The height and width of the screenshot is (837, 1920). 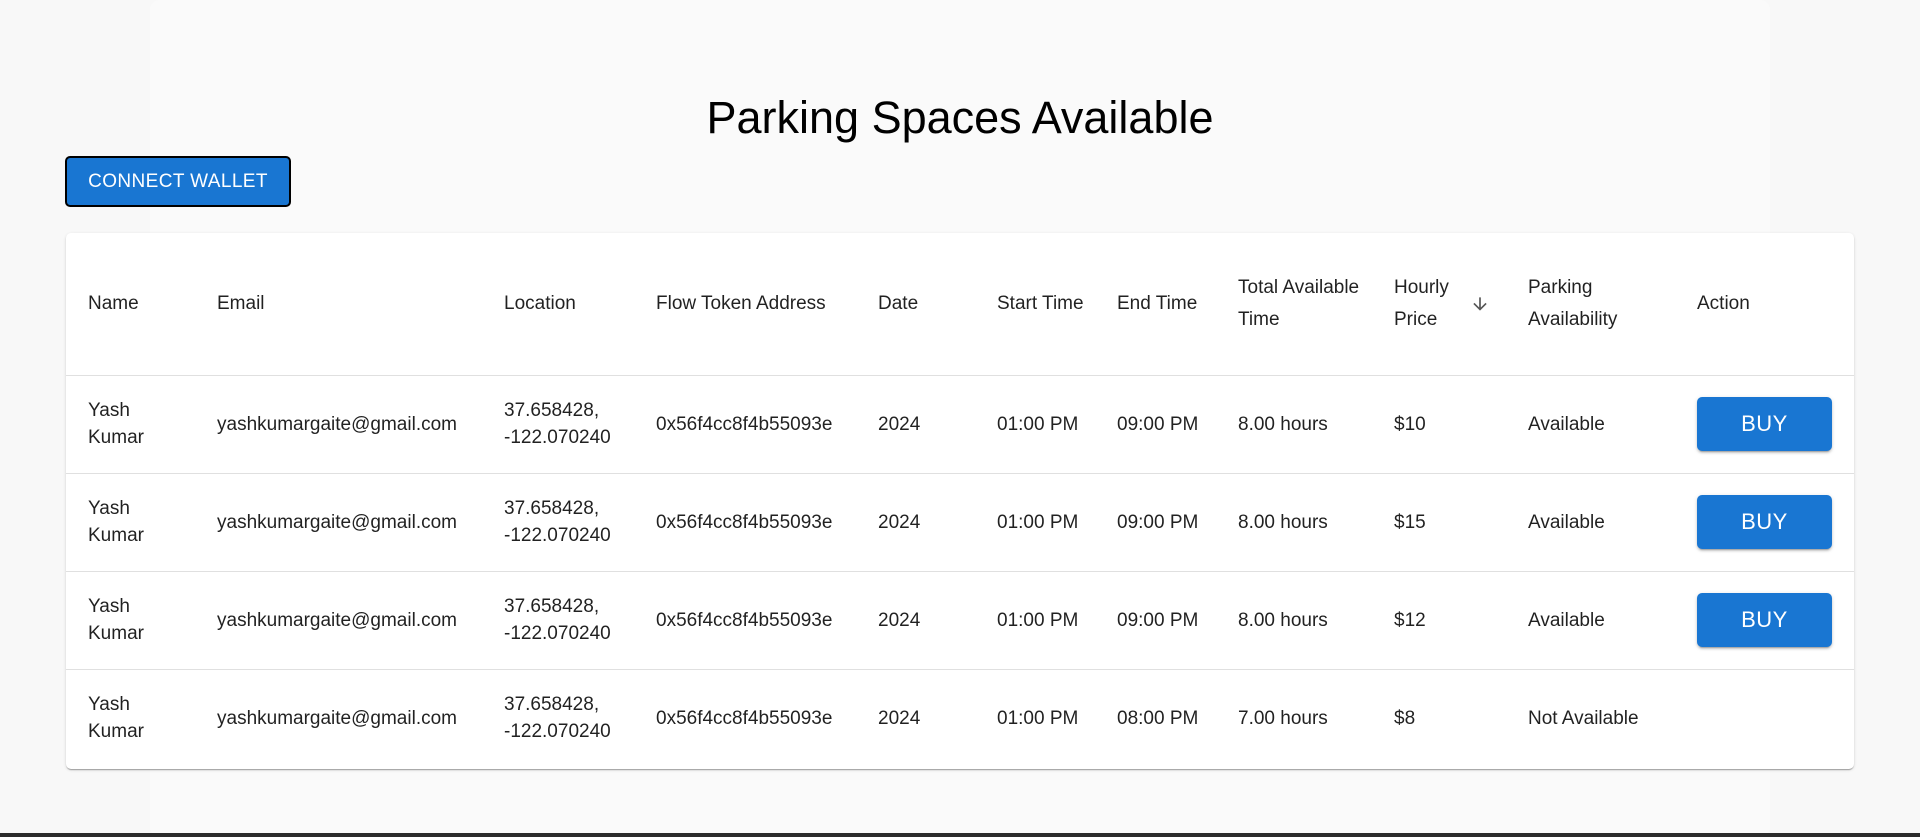 What do you see at coordinates (1764, 304) in the screenshot?
I see `header-action: Action` at bounding box center [1764, 304].